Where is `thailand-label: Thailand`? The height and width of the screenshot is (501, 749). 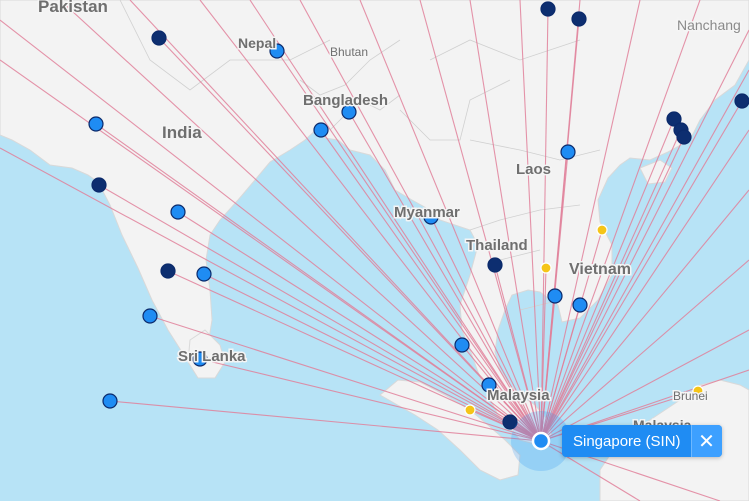
thailand-label: Thailand is located at coordinates (497, 245).